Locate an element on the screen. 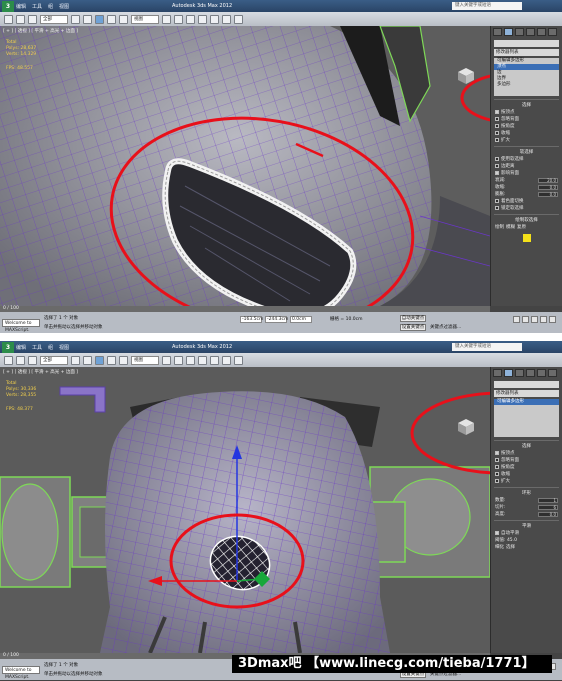  y-coord-field: -244.3cm is located at coordinates (276, 319).